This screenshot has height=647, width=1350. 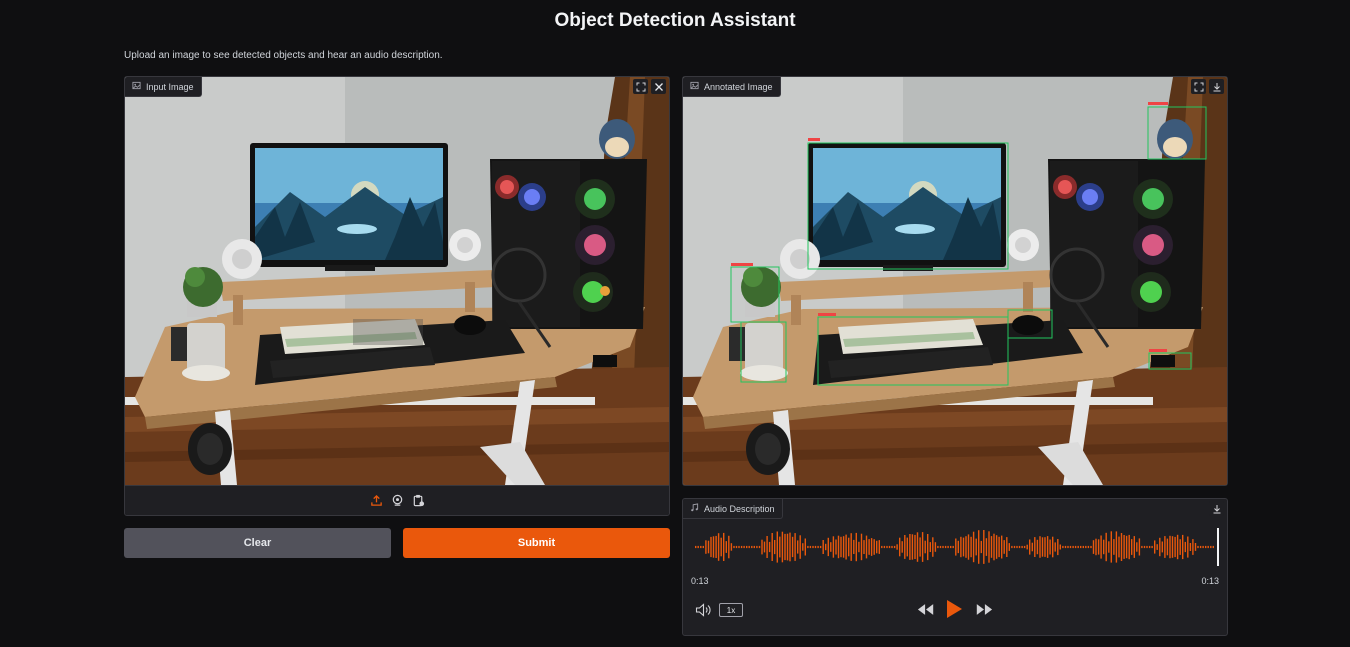 I want to click on playhead-cursor, so click(x=1218, y=547).